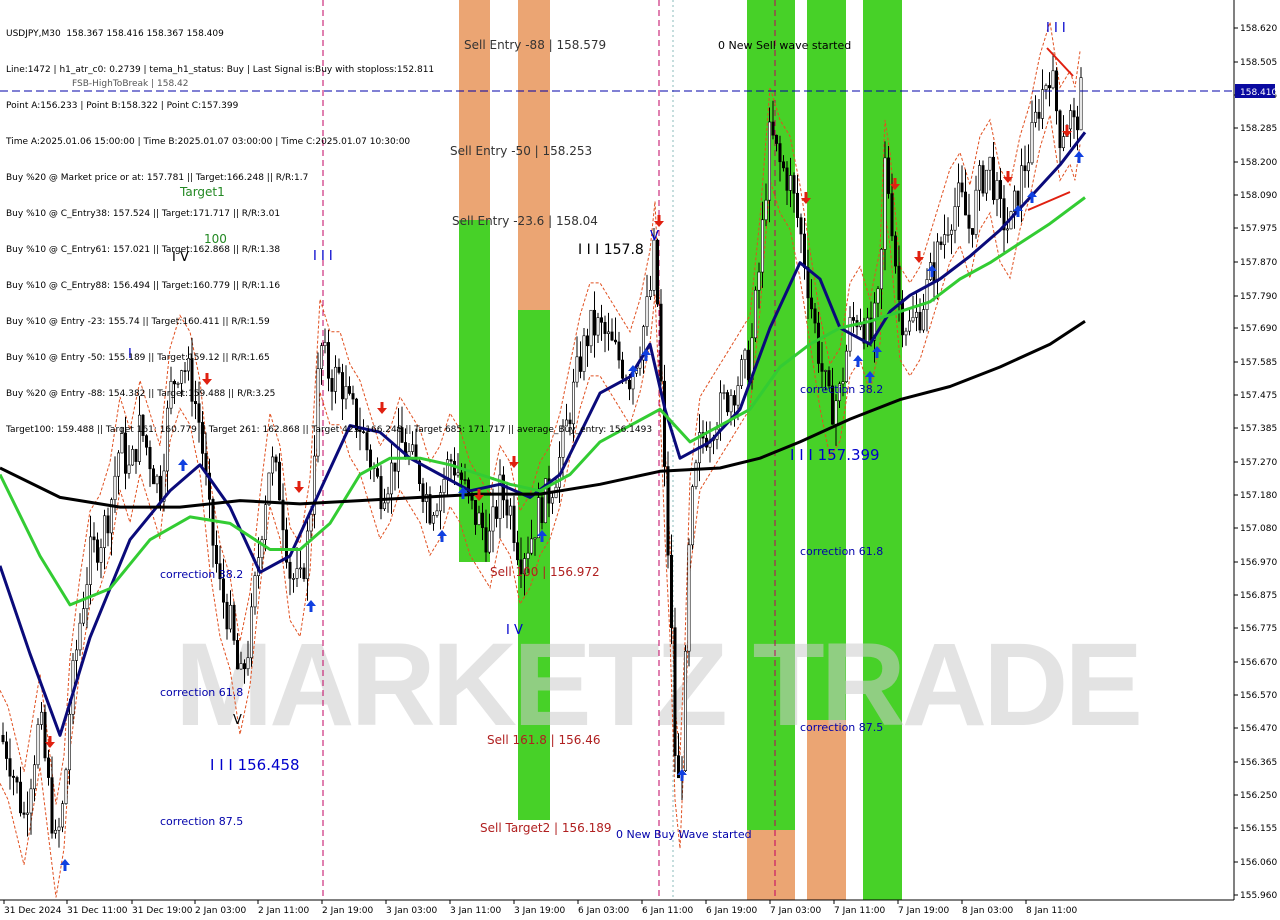  What do you see at coordinates (255, 765) in the screenshot?
I see `annotation-wave-iii-156458: I I I 156.458` at bounding box center [255, 765].